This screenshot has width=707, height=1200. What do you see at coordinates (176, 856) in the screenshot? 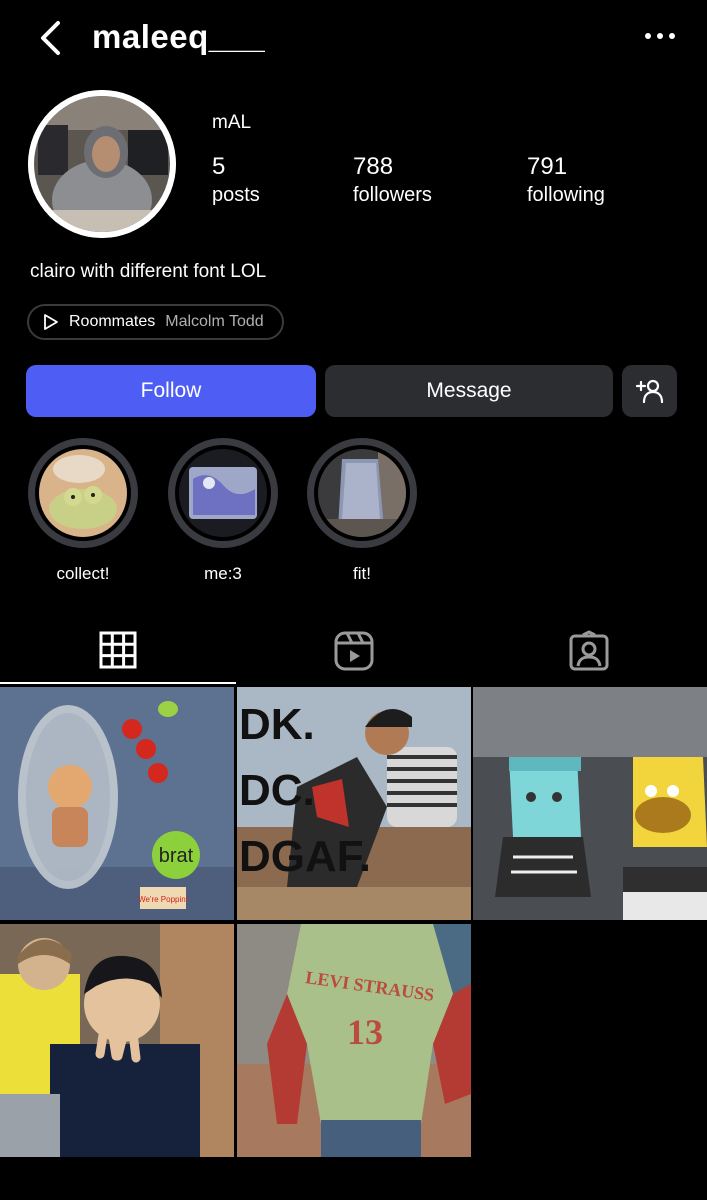
I see `post-button-text: brat` at bounding box center [176, 856].